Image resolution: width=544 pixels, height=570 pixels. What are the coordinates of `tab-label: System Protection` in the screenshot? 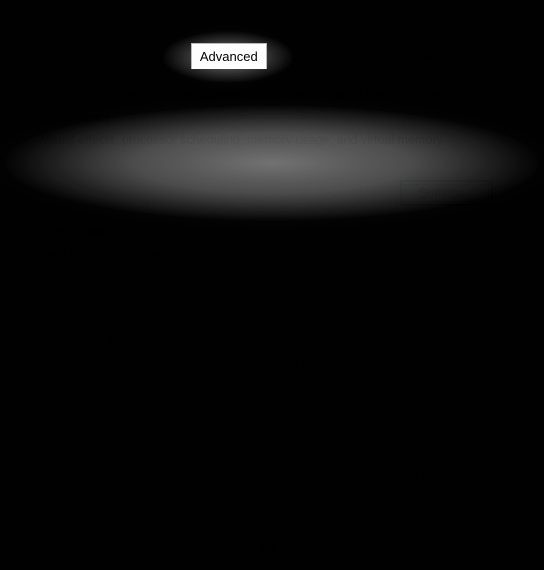 It's located at (325, 58).